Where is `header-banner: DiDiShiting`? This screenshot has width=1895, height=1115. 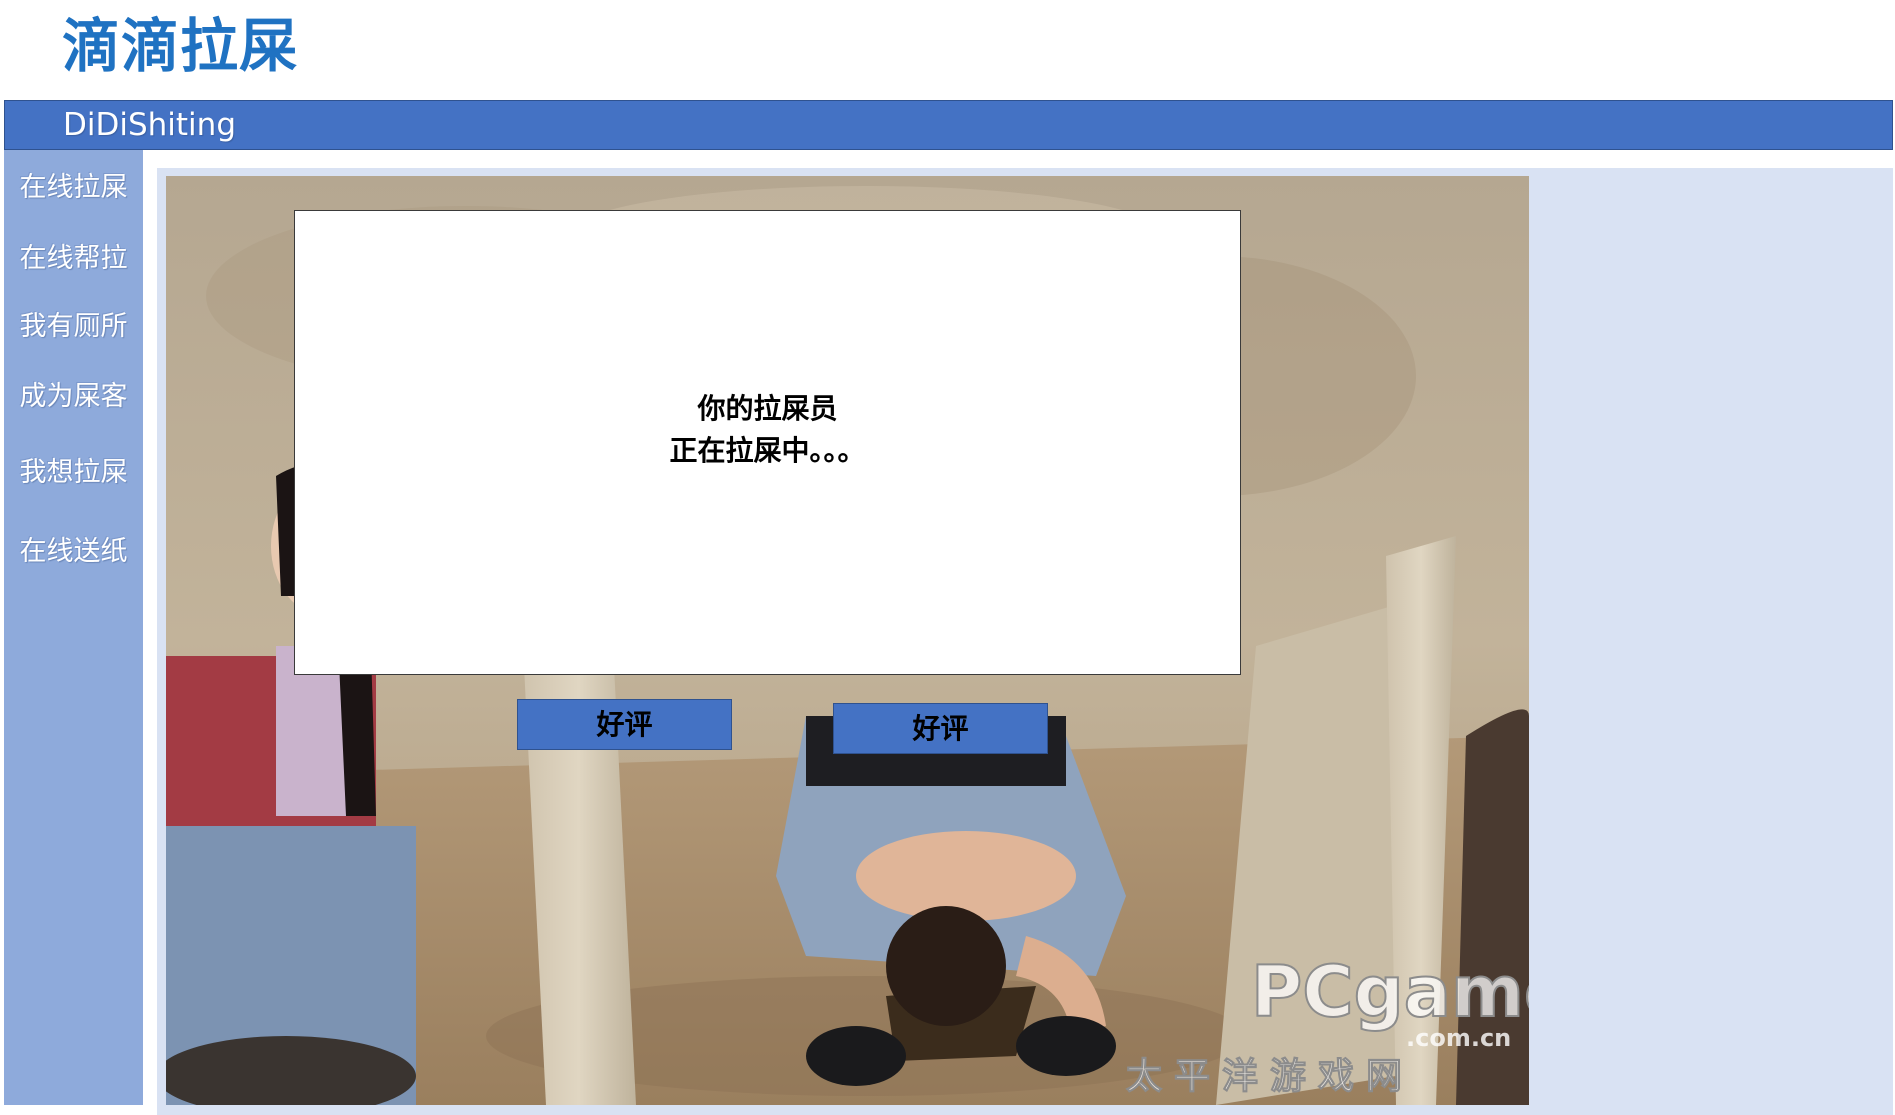
header-banner: DiDiShiting is located at coordinates (948, 125).